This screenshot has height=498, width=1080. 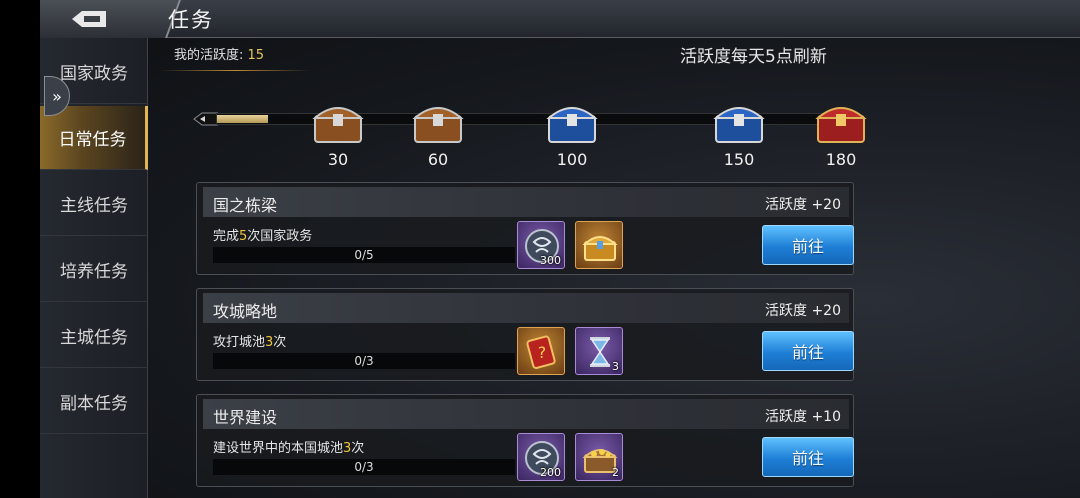 I want to click on task-progress-bar: 0/5, so click(x=364, y=255).